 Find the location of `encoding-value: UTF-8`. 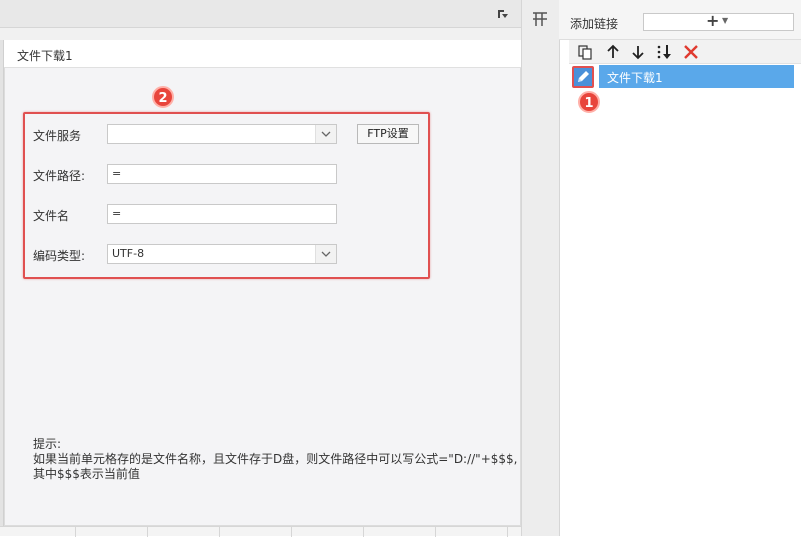

encoding-value: UTF-8 is located at coordinates (128, 253).